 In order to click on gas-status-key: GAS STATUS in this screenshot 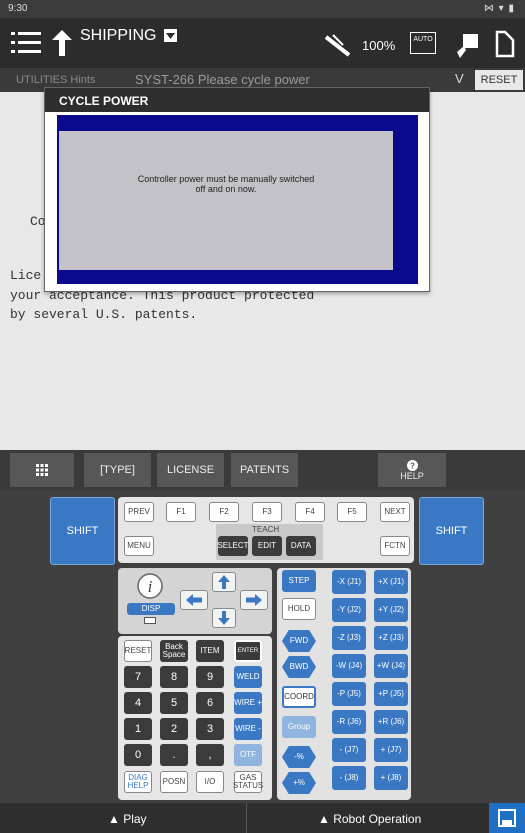, I will do `click(248, 782)`.